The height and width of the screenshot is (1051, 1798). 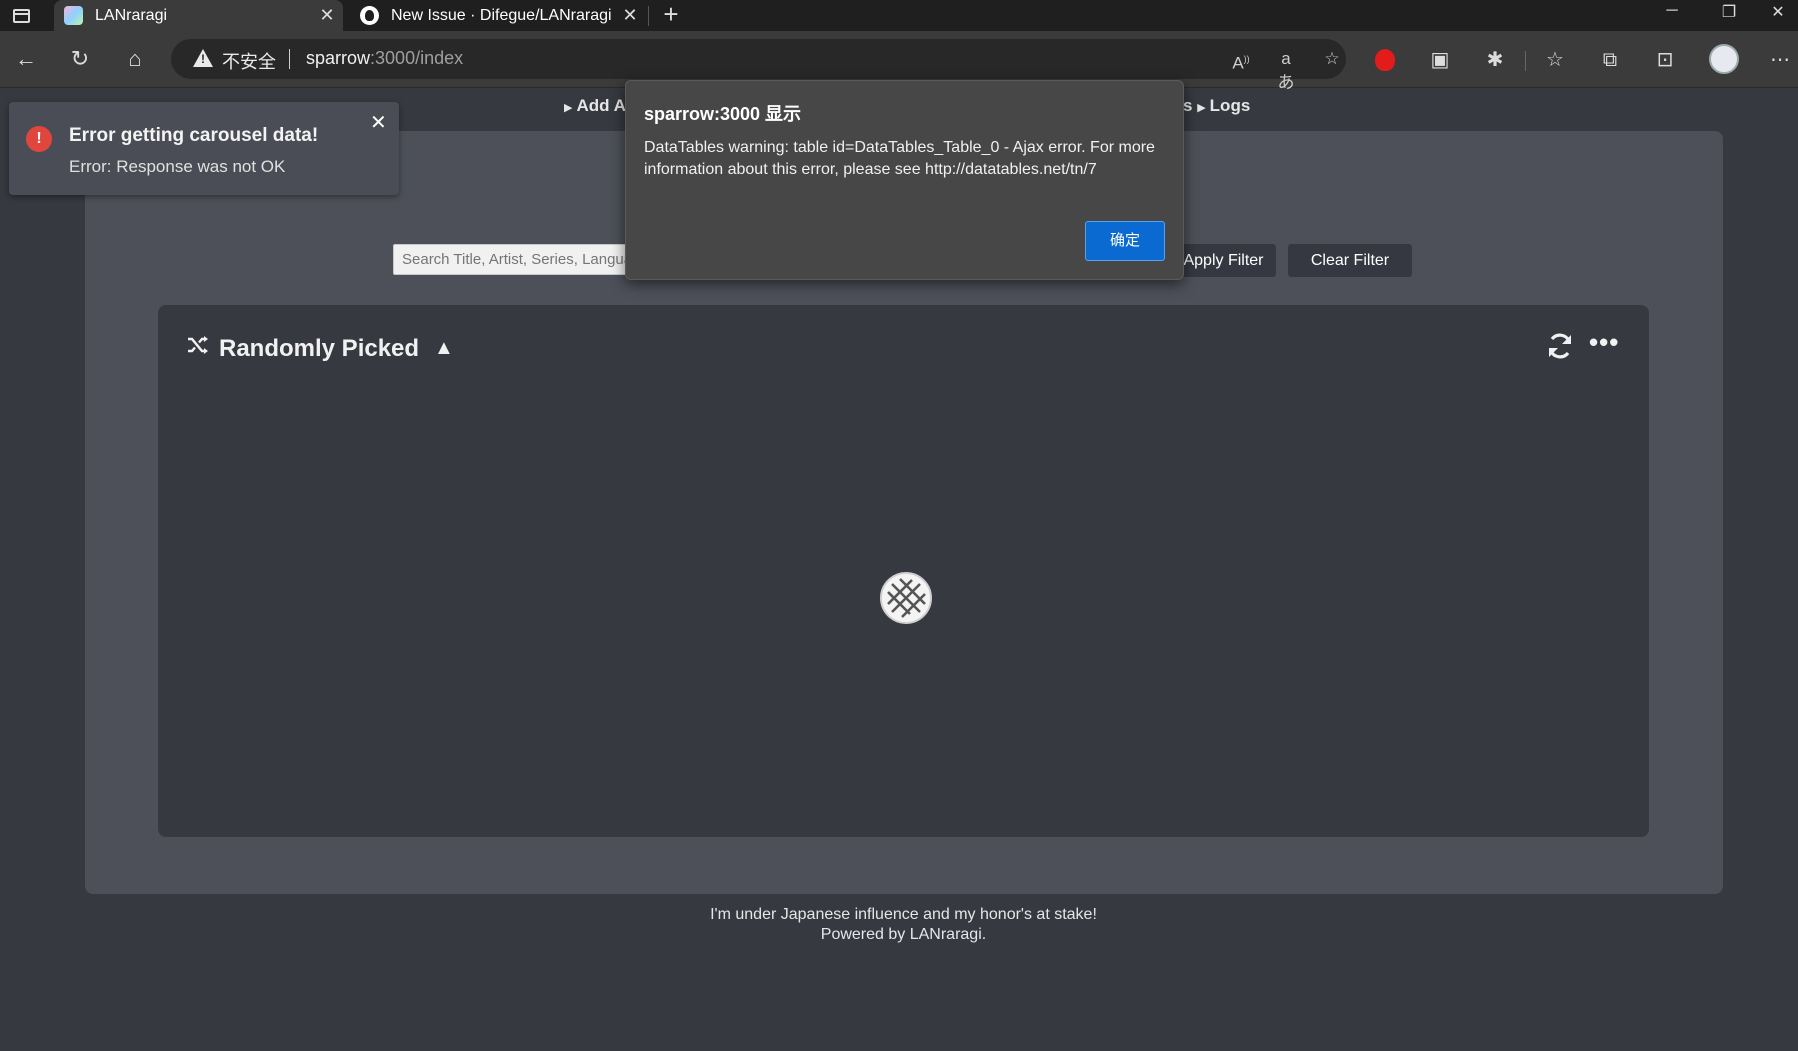 I want to click on read-aloud-icon: A)), so click(x=1241, y=60).